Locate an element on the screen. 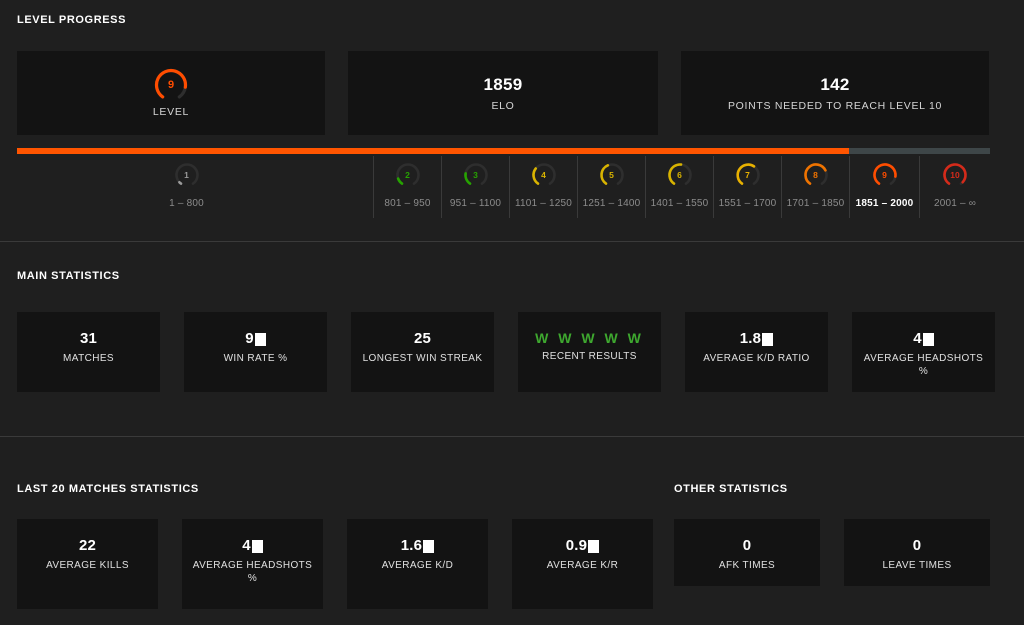 This screenshot has height=625, width=1024. stat-card-average-kd-ratio: 1.8 AVERAGE K/D RATIO is located at coordinates (756, 352).